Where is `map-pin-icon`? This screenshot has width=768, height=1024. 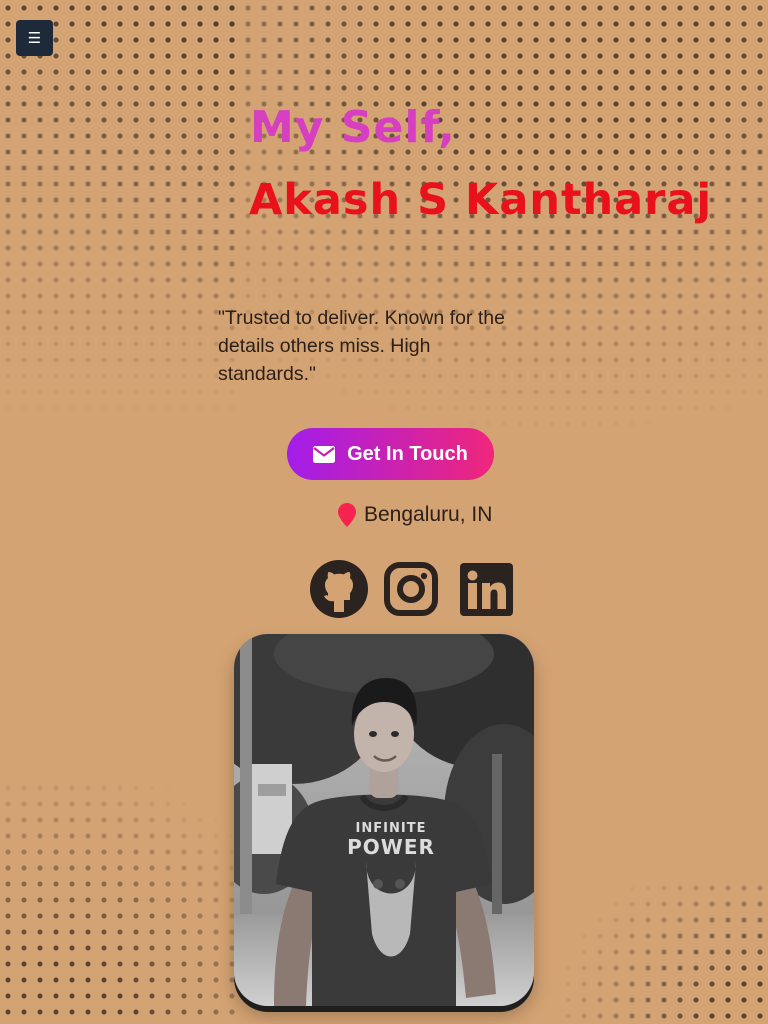 map-pin-icon is located at coordinates (347, 515).